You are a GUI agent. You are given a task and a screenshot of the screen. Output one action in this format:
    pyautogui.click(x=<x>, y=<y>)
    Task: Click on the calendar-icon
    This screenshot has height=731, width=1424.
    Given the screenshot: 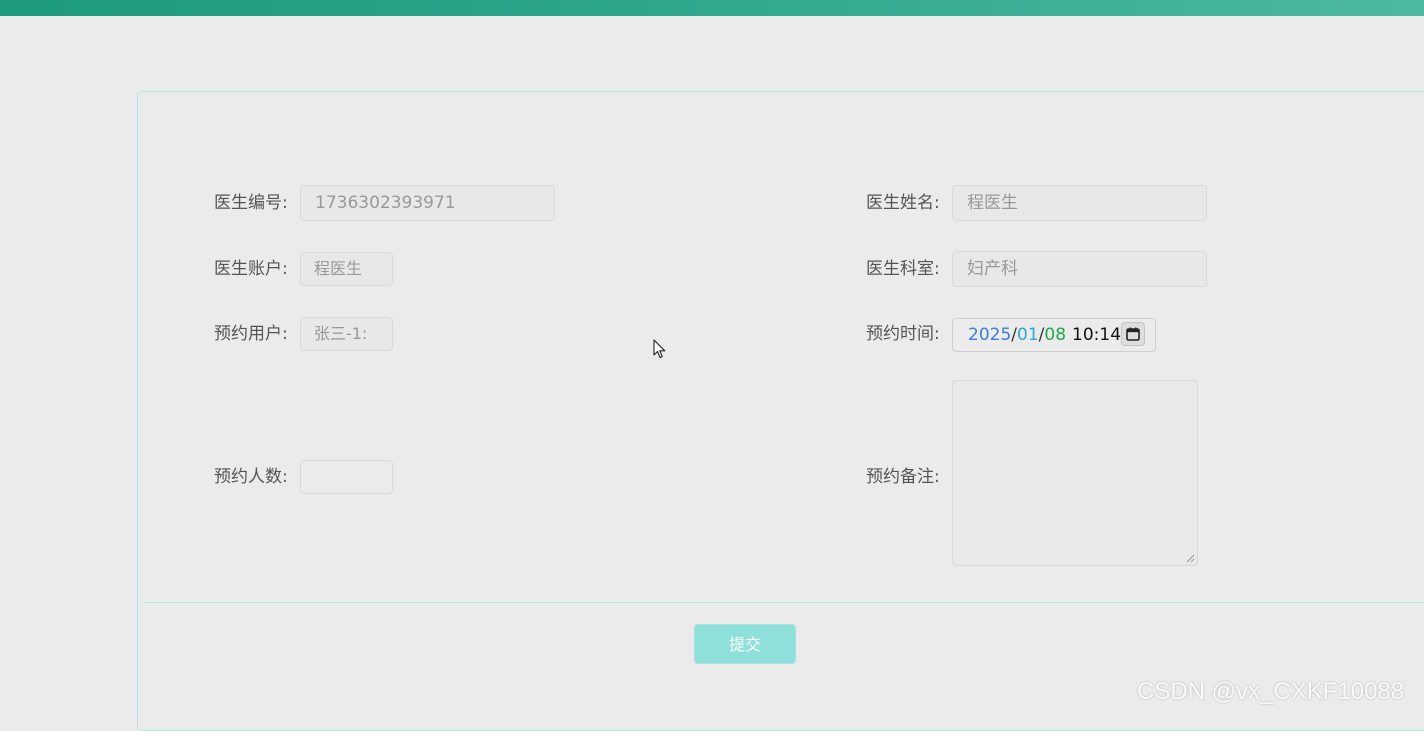 What is the action you would take?
    pyautogui.click(x=1133, y=334)
    